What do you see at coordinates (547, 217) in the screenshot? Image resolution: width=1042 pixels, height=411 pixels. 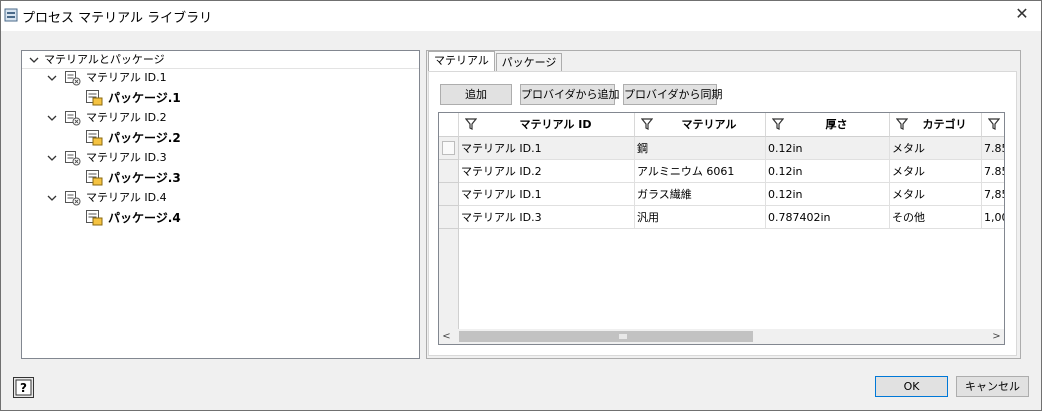 I see `grid-cell: マテリアル ID.3` at bounding box center [547, 217].